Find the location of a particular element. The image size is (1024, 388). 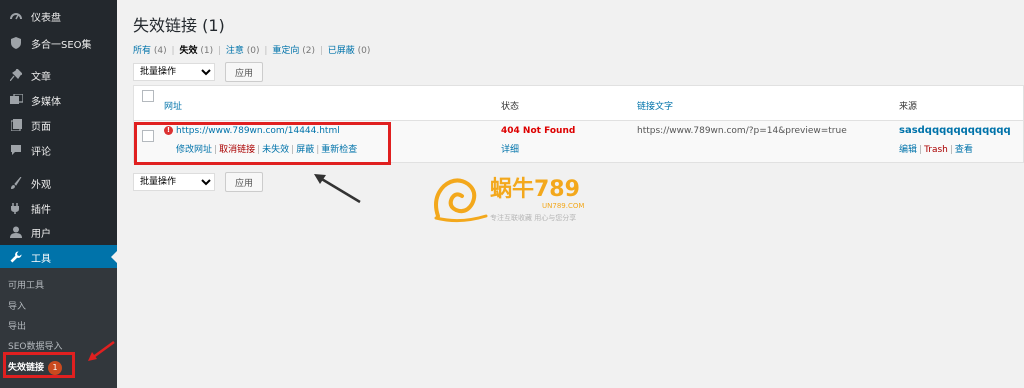

watermark-slogan: 专注互联收藏 用心与您分享 is located at coordinates (533, 217).